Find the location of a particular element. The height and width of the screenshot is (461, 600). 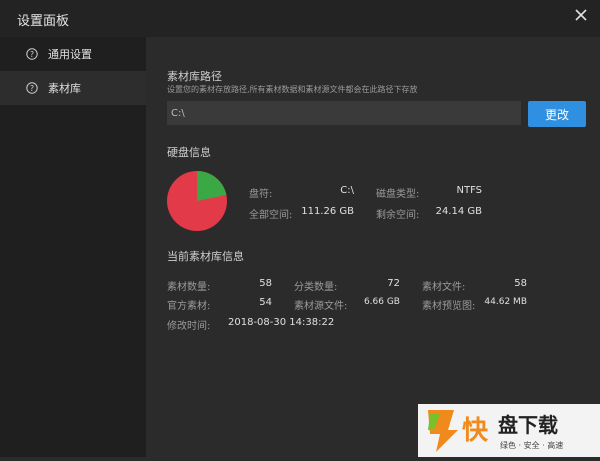

material-files-label: 素材文件: is located at coordinates (444, 287).